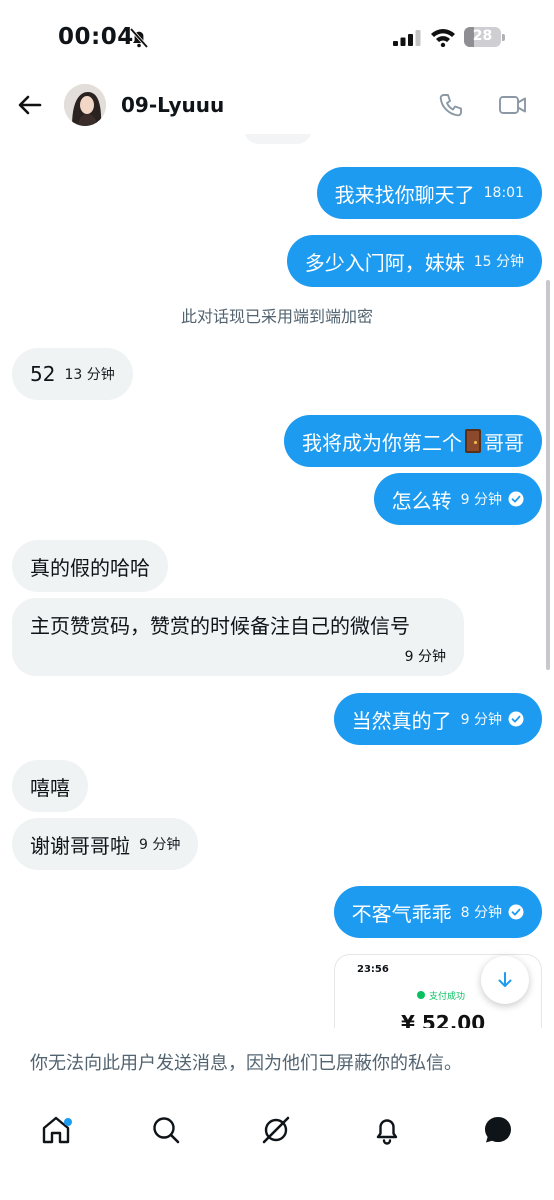  What do you see at coordinates (139, 38) in the screenshot?
I see `bell-off-icon` at bounding box center [139, 38].